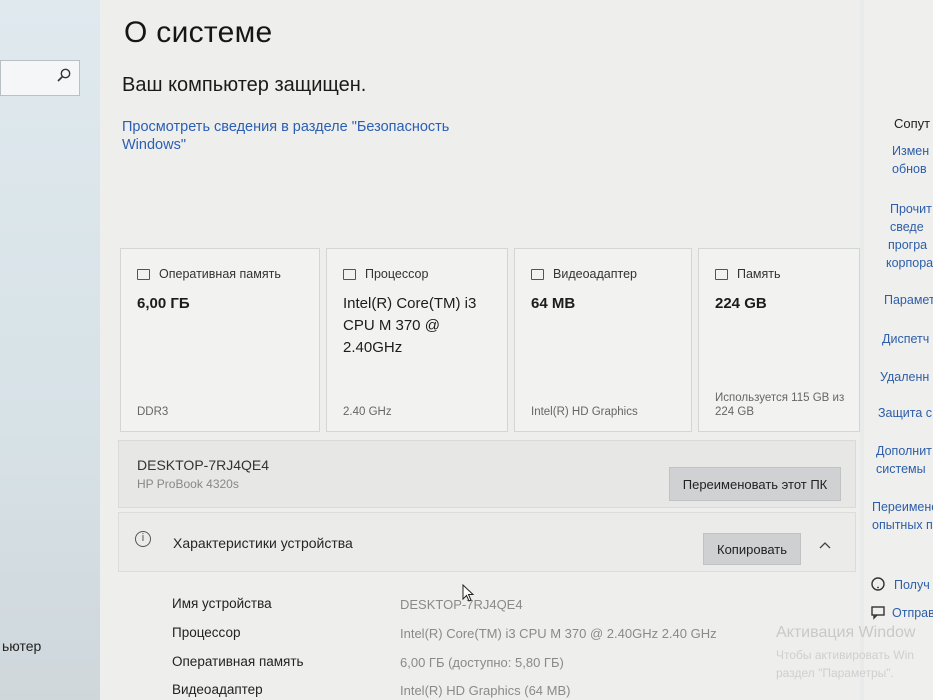  What do you see at coordinates (220, 340) in the screenshot?
I see `ram-card: Оперативная память 6,00 ГБ DDR3` at bounding box center [220, 340].